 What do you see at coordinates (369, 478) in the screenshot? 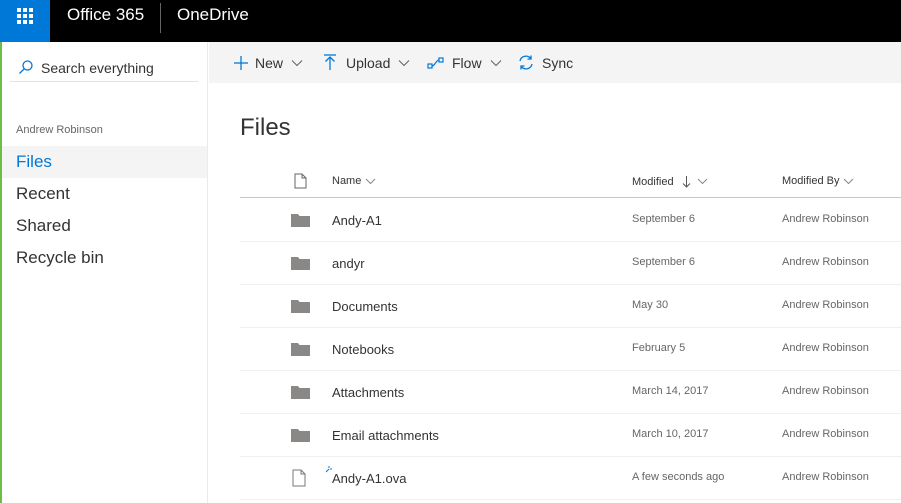
I see `file-name: Andy-A1.ova` at bounding box center [369, 478].